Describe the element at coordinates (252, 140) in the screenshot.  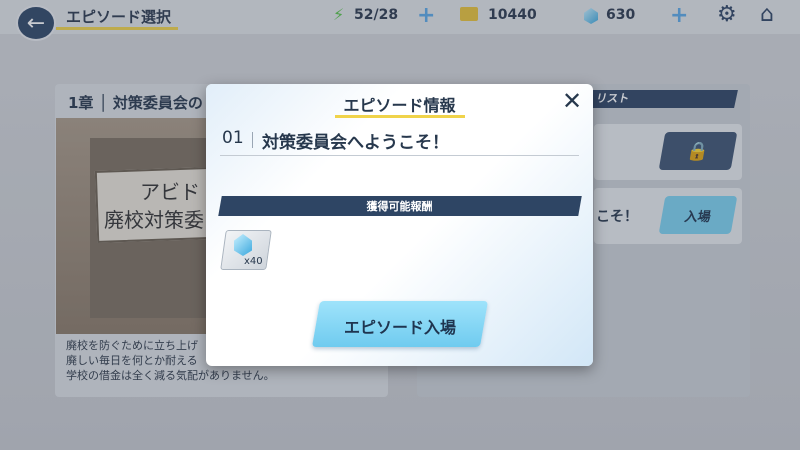
I see `episode-separator` at that location.